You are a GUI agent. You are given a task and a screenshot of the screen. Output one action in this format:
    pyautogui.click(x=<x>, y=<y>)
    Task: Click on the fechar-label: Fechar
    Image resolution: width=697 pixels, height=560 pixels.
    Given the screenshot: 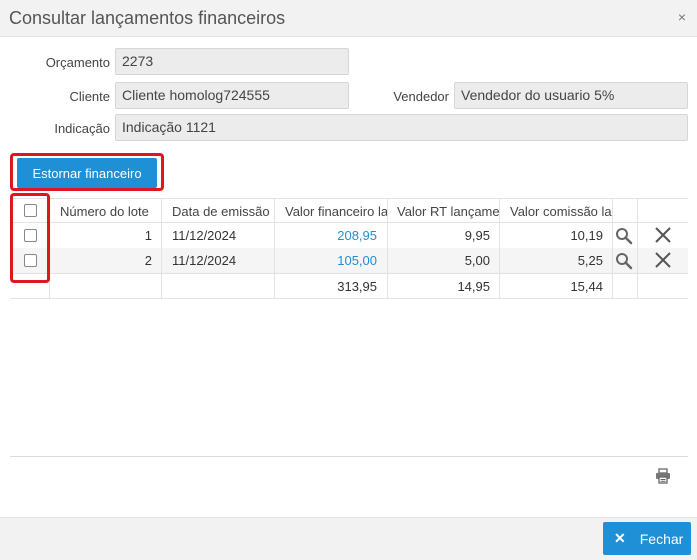 What is the action you would take?
    pyautogui.click(x=661, y=538)
    